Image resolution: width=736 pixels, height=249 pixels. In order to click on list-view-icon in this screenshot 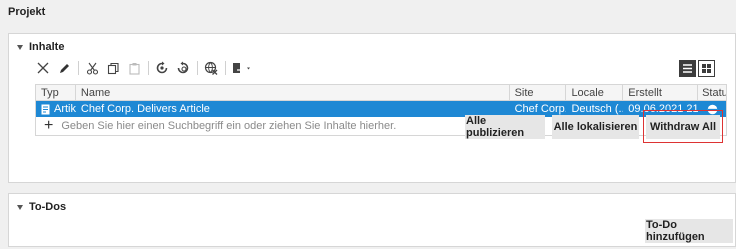, I will do `click(687, 68)`.